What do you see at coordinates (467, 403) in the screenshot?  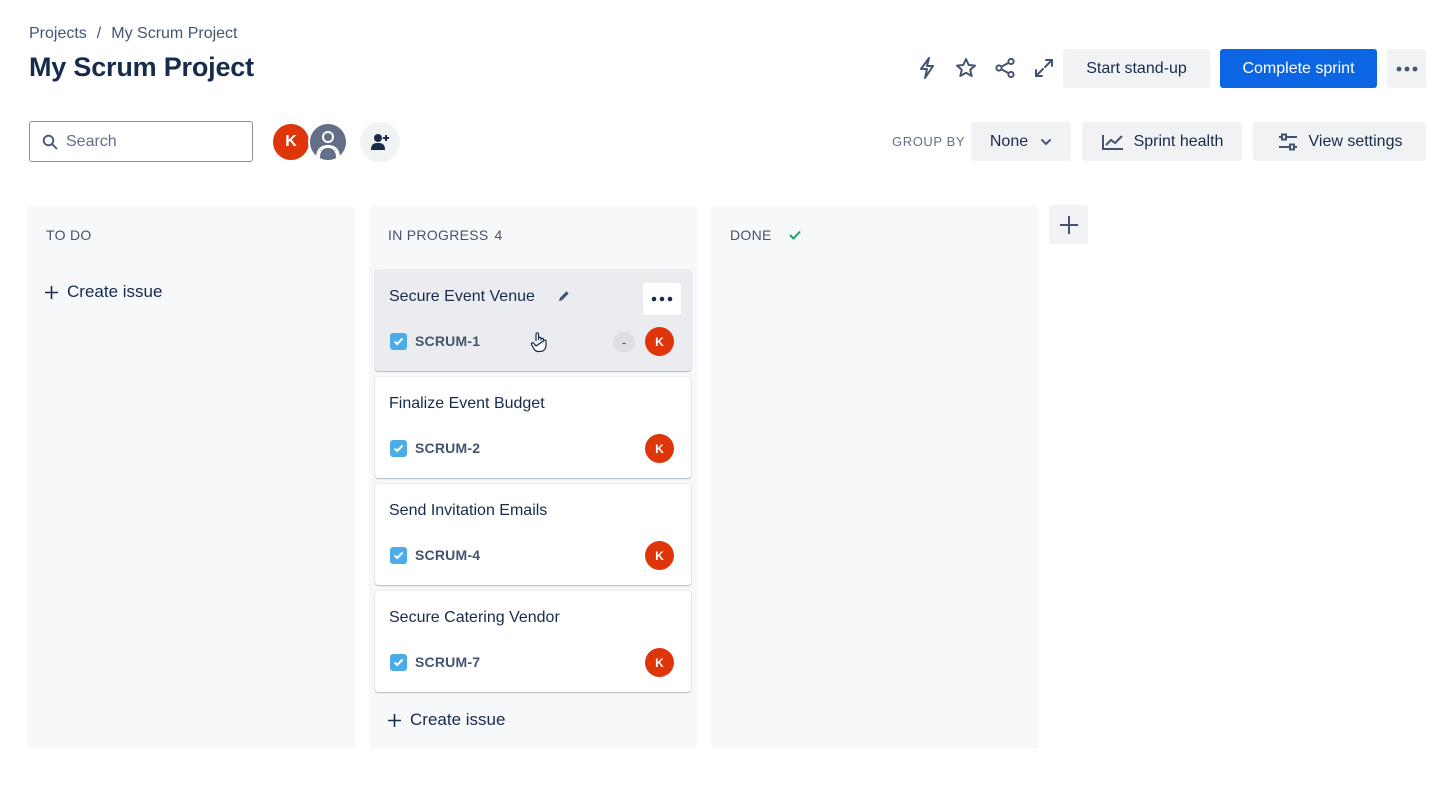 I see `card-title: Finalize Event Budget` at bounding box center [467, 403].